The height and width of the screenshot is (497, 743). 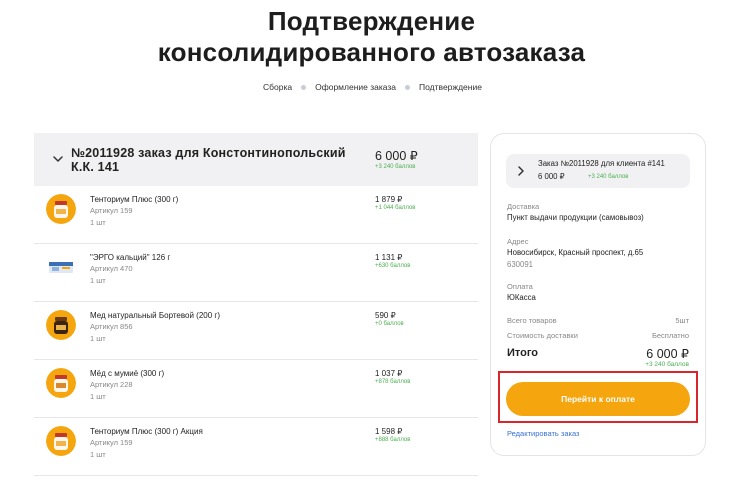 I want to click on delivery-cost-label: Стоимость доставки, so click(x=542, y=335).